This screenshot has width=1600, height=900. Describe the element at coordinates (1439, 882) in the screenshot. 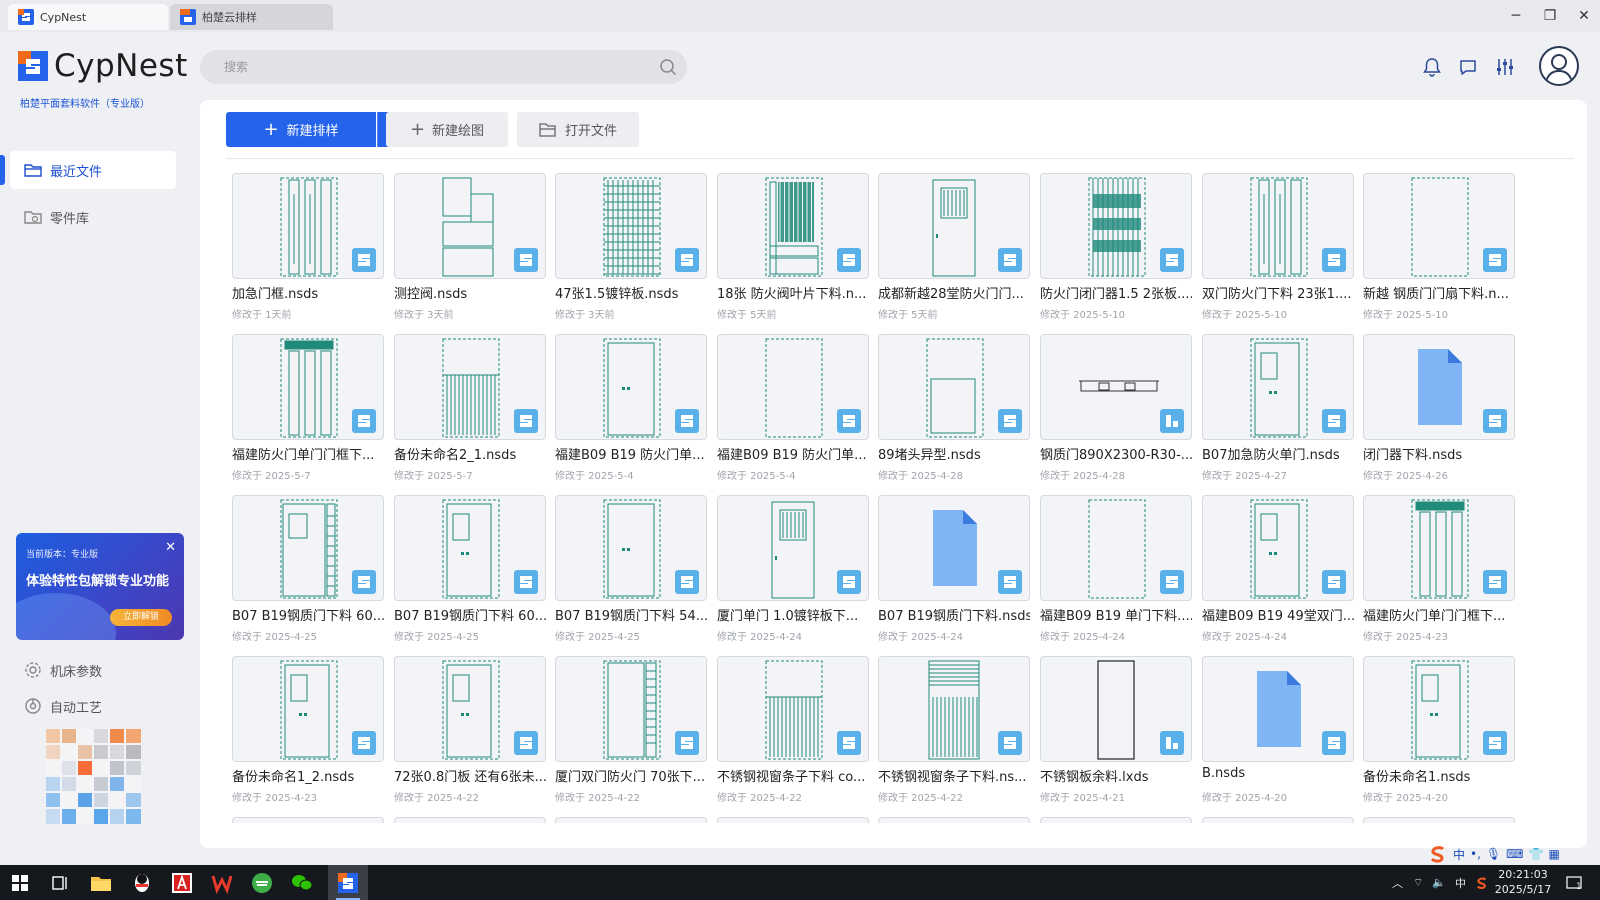

I see `volume-icon: 🔈` at that location.